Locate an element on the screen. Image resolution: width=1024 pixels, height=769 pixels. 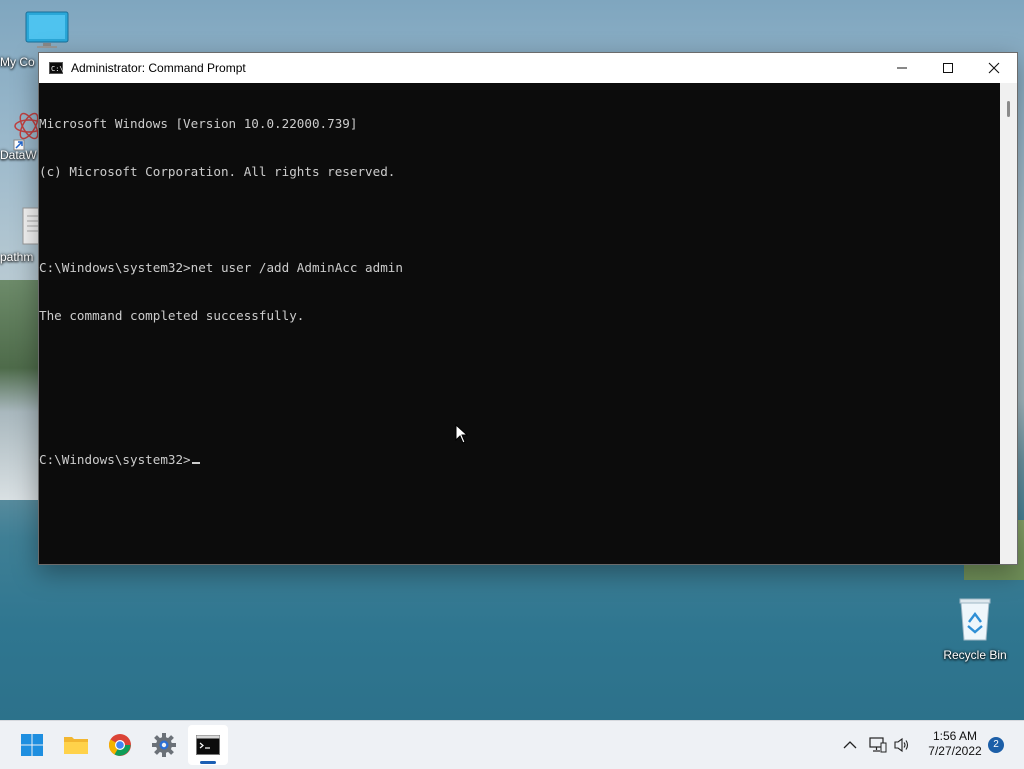
taskbar-chrome is located at coordinates (120, 745).